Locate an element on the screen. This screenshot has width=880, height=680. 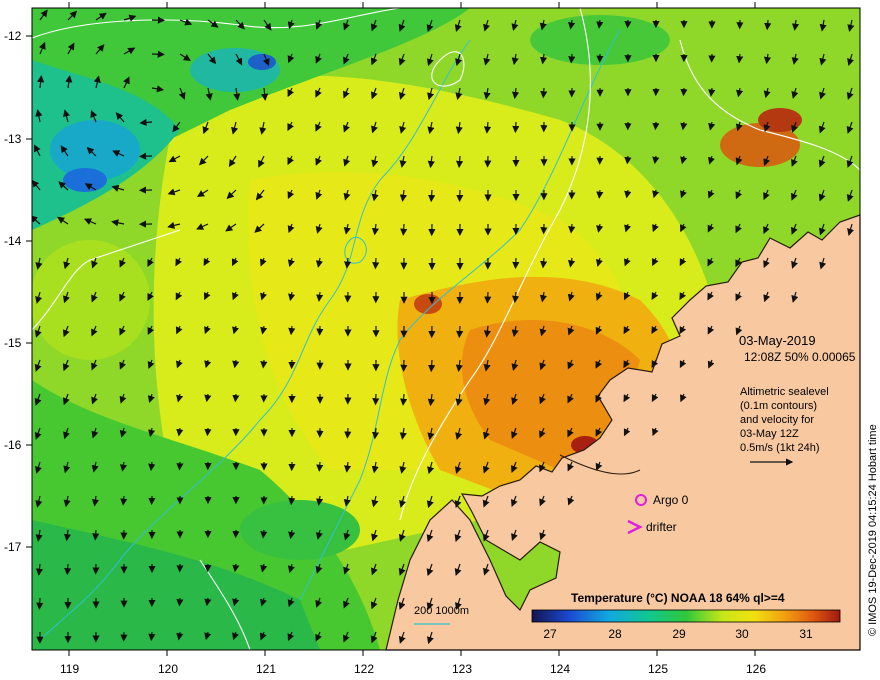
pass-info-label: 12:08Z 50% 0.00065 is located at coordinates (800, 357).